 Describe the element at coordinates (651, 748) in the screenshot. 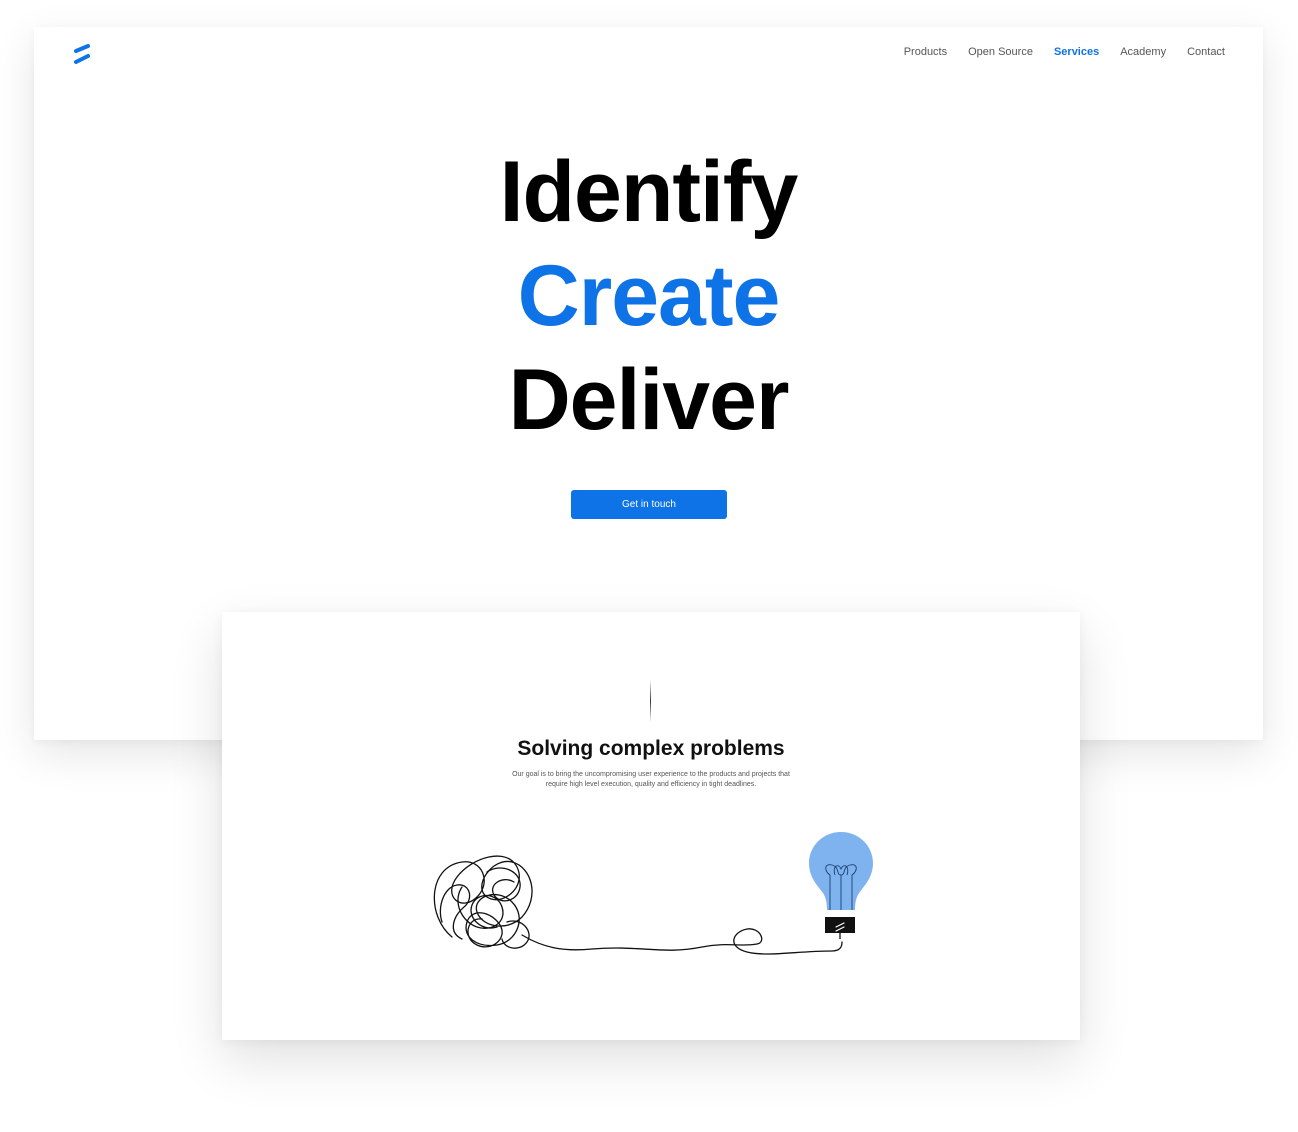

I see `section-title: Solving complex problems` at that location.